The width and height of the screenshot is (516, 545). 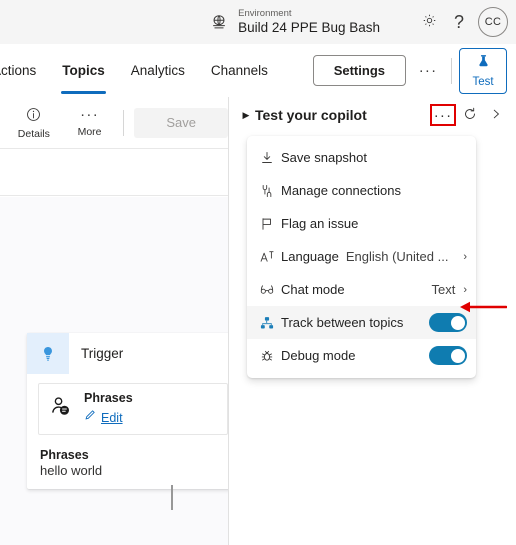 I want to click on tab-topics-label: Topics, so click(x=83, y=70).